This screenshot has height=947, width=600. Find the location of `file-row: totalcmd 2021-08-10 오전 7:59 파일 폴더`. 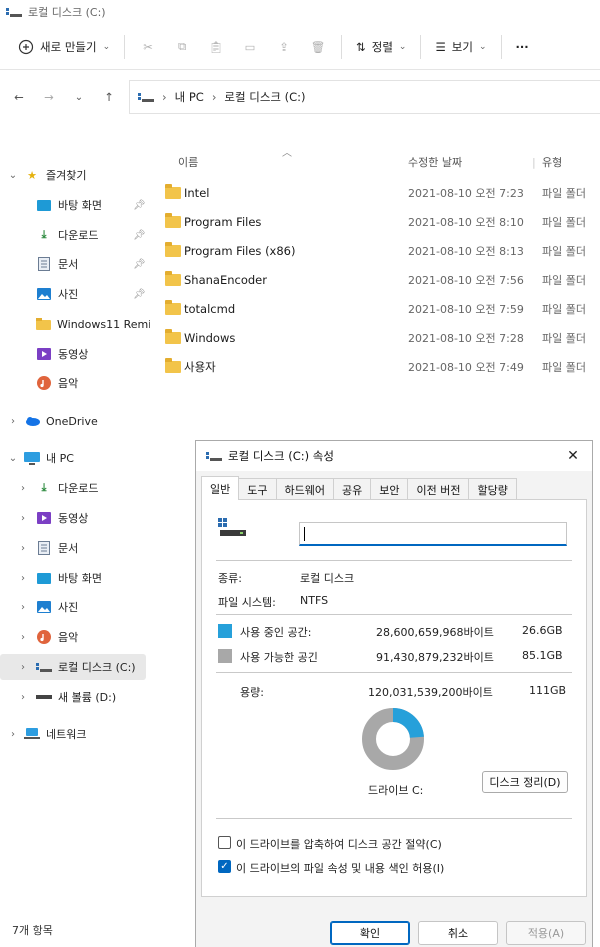

file-row: totalcmd 2021-08-10 오전 7:59 파일 폴더 is located at coordinates (375, 308).